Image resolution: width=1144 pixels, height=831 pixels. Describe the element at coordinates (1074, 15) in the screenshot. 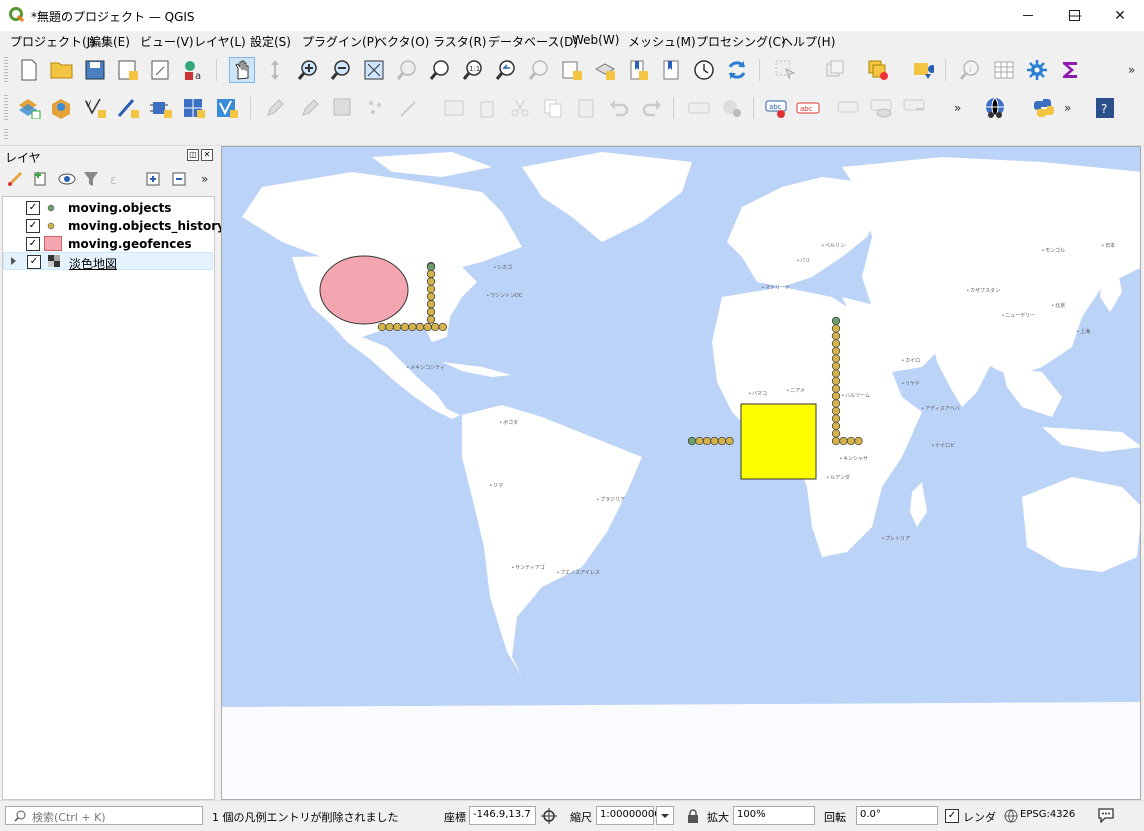

I see `maximize-button` at that location.